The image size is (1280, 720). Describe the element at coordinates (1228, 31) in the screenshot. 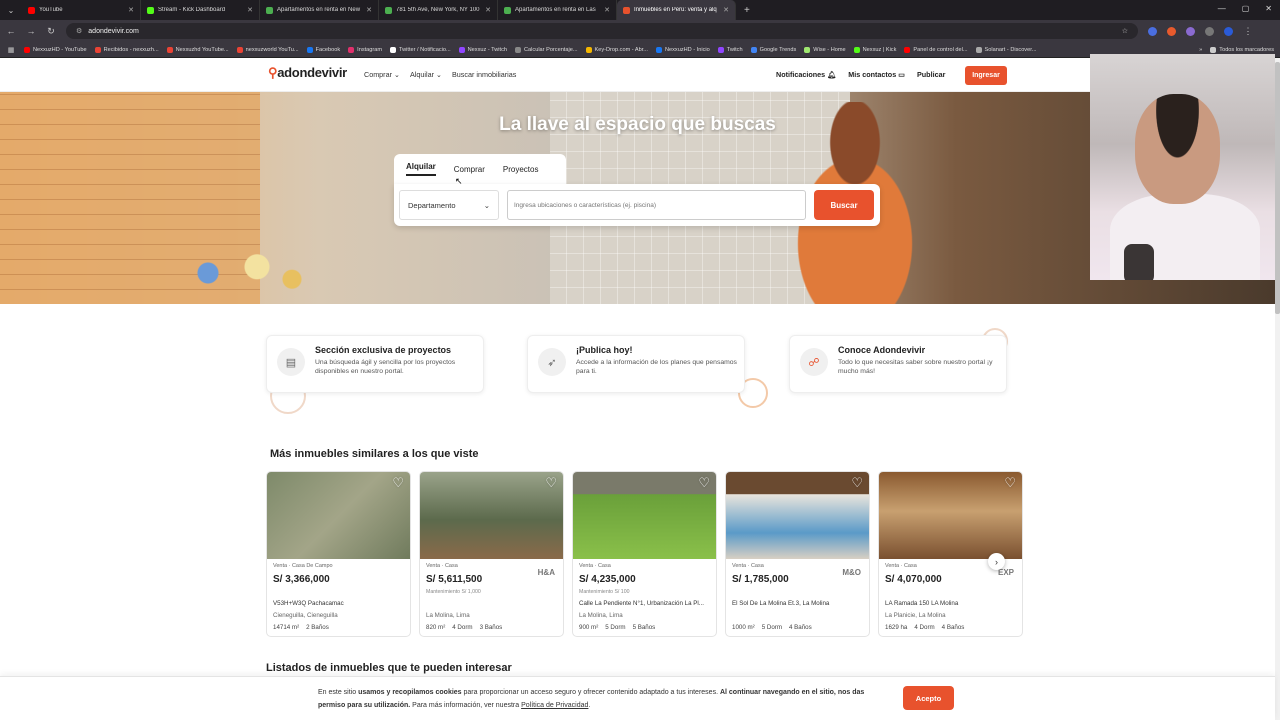

I see `profile-avatar` at that location.